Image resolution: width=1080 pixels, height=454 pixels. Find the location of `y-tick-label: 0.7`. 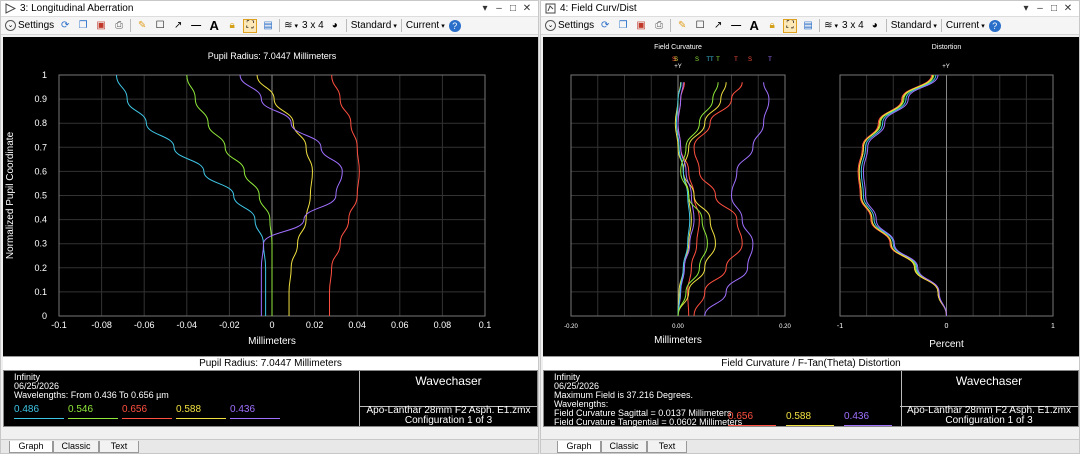

y-tick-label: 0.7 is located at coordinates (40, 147).